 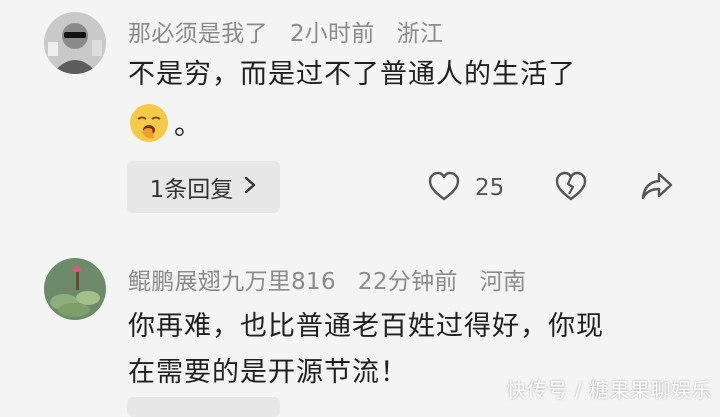 I want to click on dislike-button, so click(x=571, y=188).